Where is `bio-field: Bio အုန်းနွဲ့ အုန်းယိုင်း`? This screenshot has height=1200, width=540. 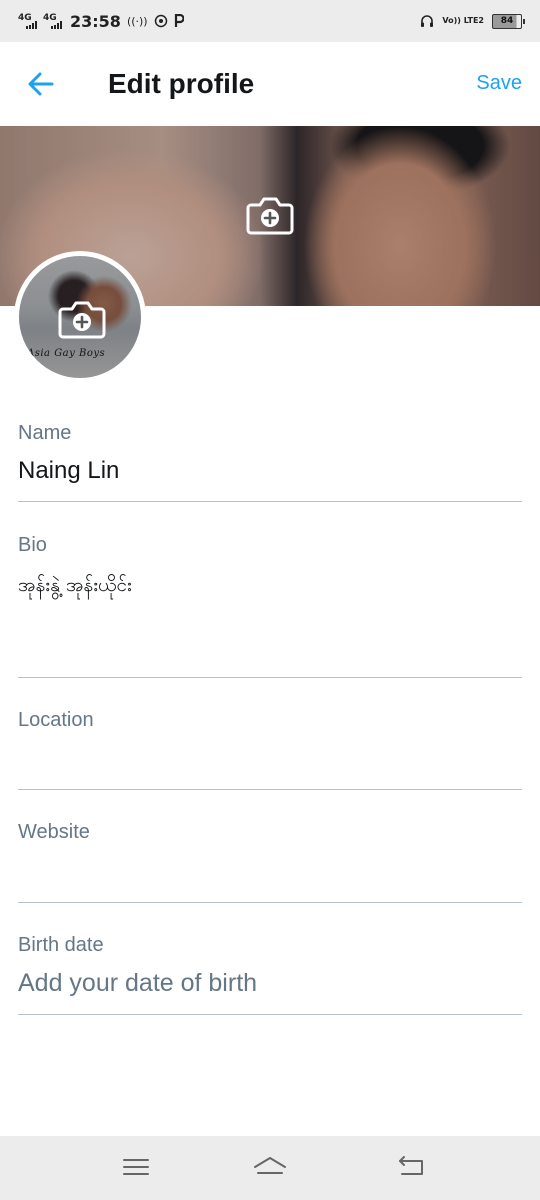 bio-field: Bio အုန်းနွဲ့ အုန်းယိုင်း is located at coordinates (270, 606).